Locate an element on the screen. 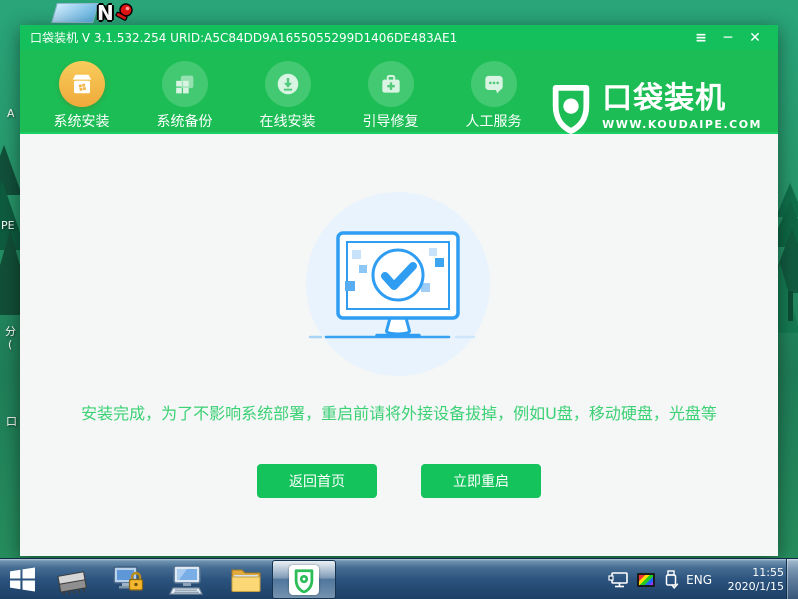 The height and width of the screenshot is (599, 798). desktop-display-icon is located at coordinates (75, 13).